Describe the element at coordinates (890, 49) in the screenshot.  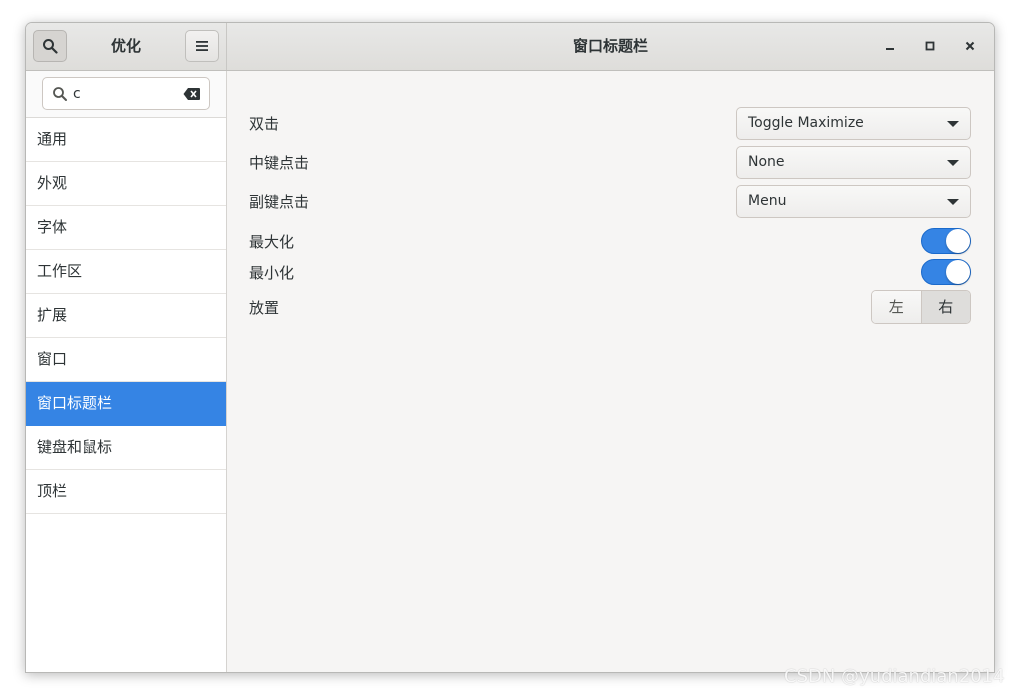
I see `minimize-icon` at that location.